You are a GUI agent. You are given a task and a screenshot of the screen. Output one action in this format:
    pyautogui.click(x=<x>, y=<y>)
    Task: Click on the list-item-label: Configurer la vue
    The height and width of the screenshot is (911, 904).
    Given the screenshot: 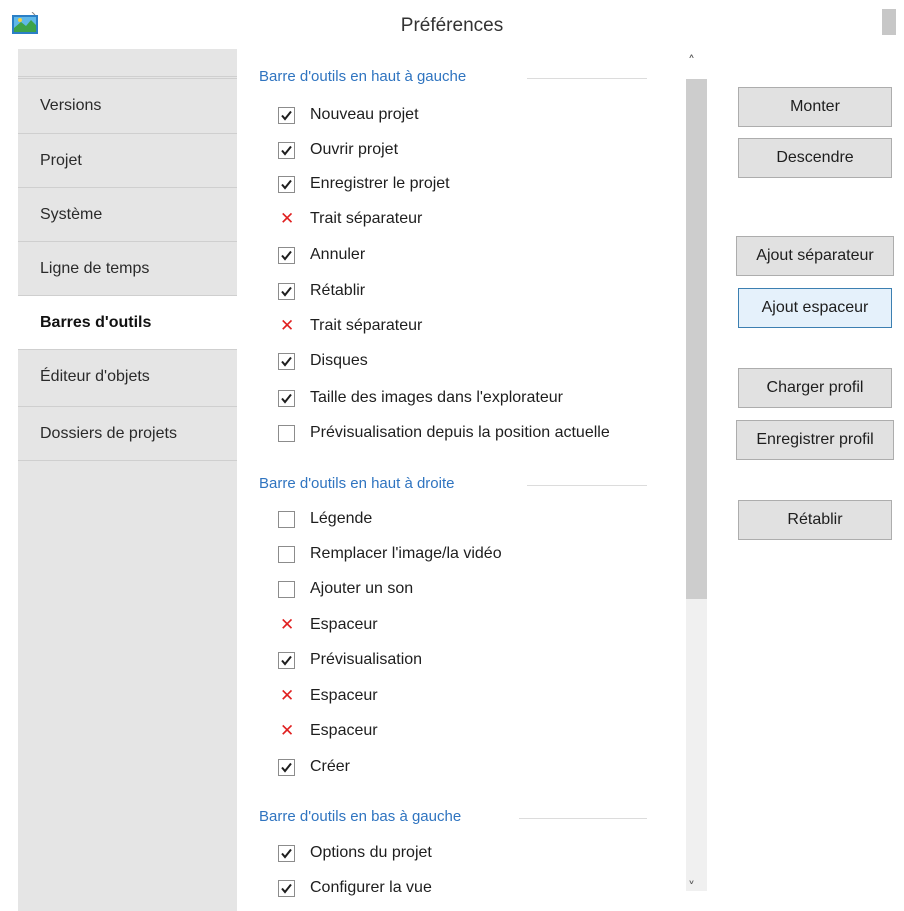 What is the action you would take?
    pyautogui.click(x=371, y=887)
    